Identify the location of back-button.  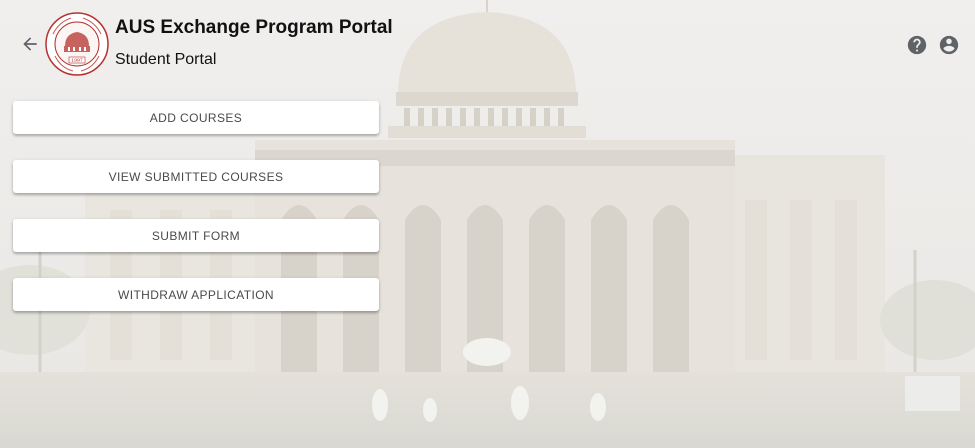
(30, 44).